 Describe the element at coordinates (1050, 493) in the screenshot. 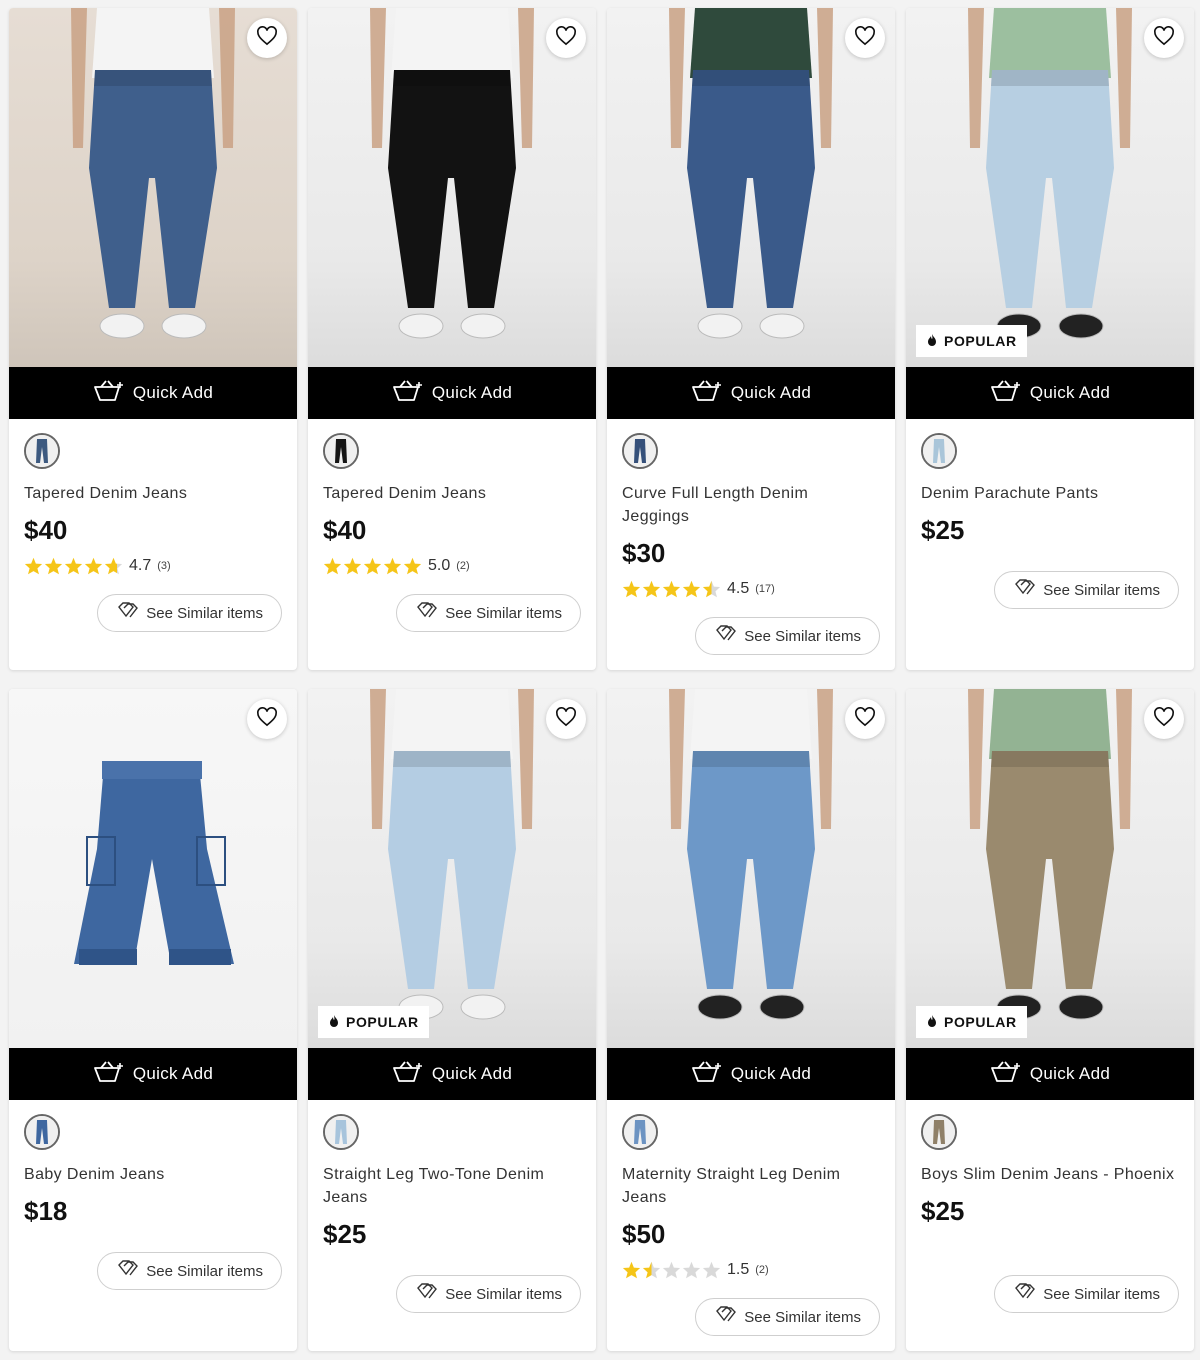

I see `product-name: Denim Parachute Pants` at that location.